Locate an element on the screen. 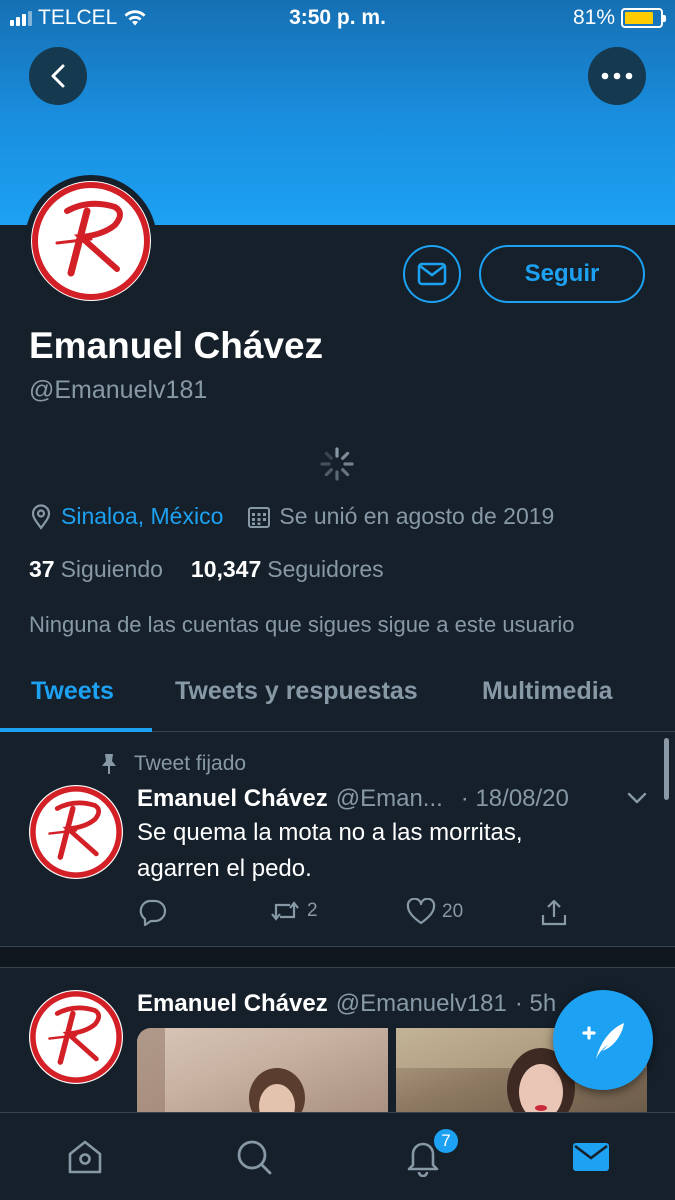 This screenshot has height=1200, width=675. follow-stats: 37 Siguiendo 10,347 Seguidores is located at coordinates (206, 569).